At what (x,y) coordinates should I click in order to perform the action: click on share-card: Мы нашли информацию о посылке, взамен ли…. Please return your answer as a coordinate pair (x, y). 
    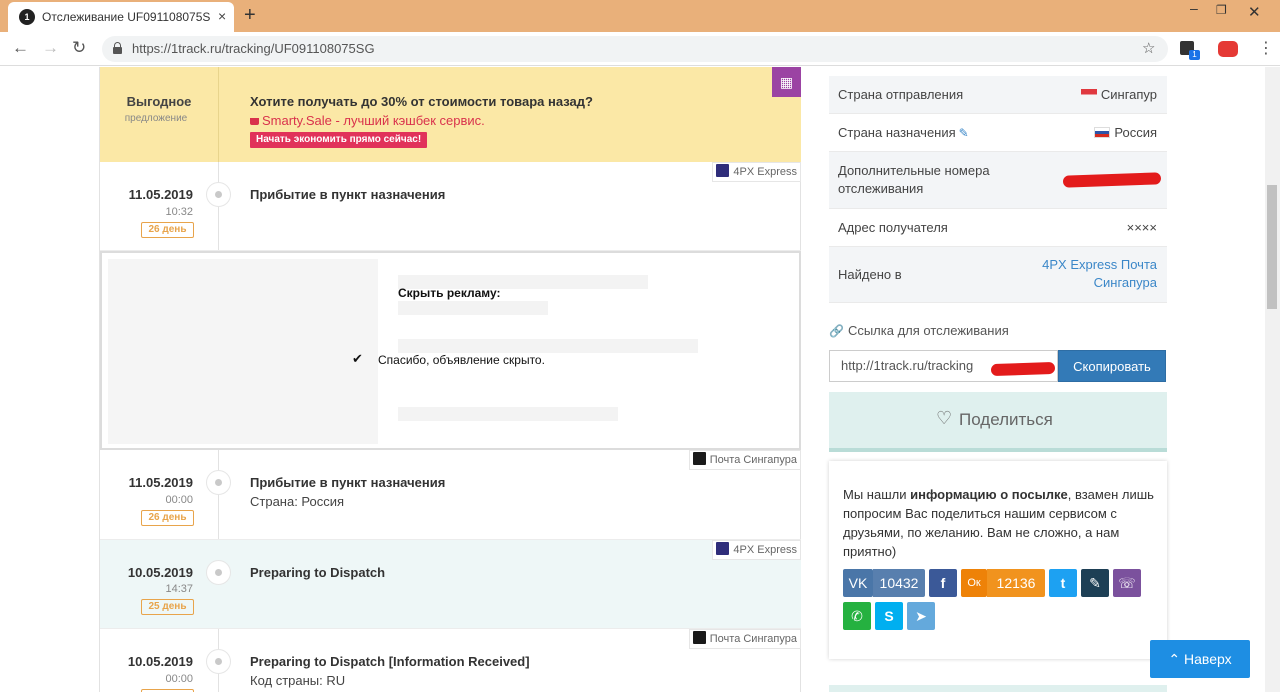
    Looking at the image, I should click on (998, 560).